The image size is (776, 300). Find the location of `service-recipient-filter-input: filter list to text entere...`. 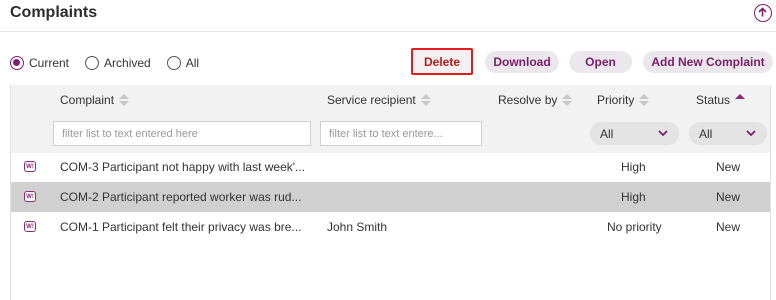

service-recipient-filter-input: filter list to text entere... is located at coordinates (401, 133).